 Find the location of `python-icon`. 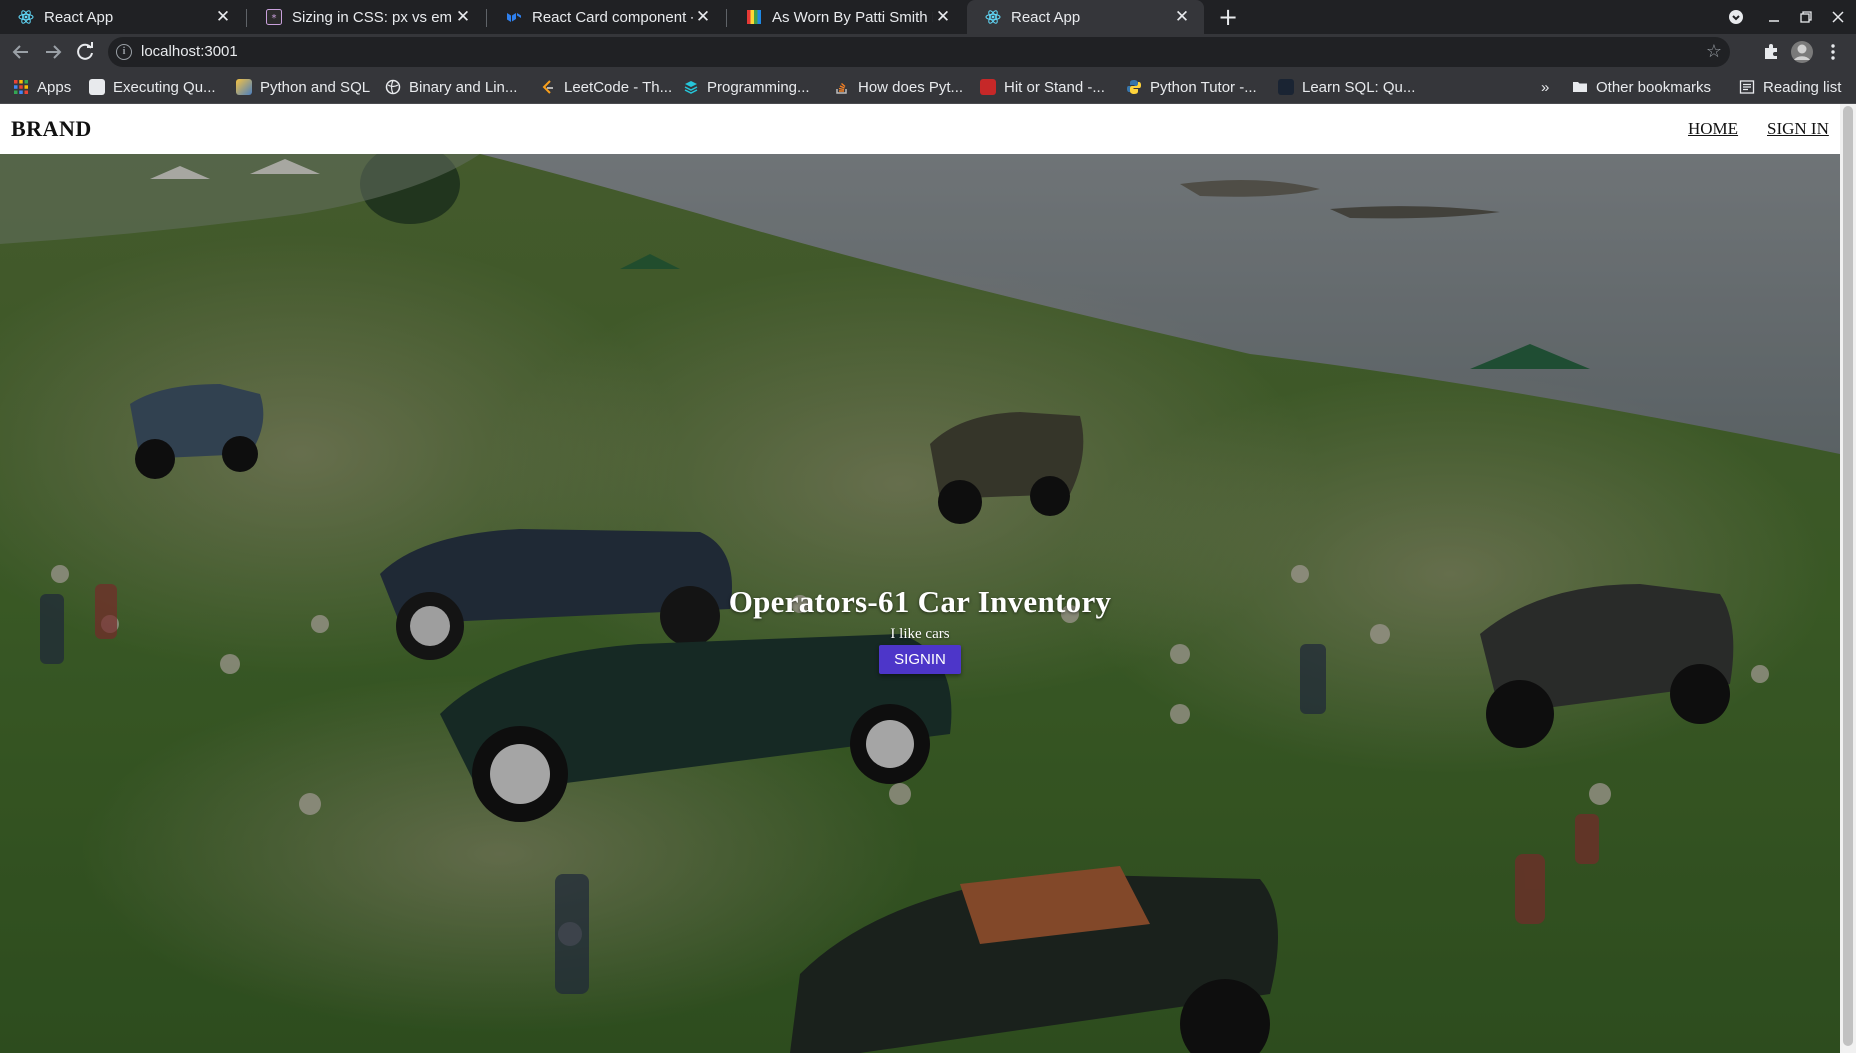

python-icon is located at coordinates (1134, 87).